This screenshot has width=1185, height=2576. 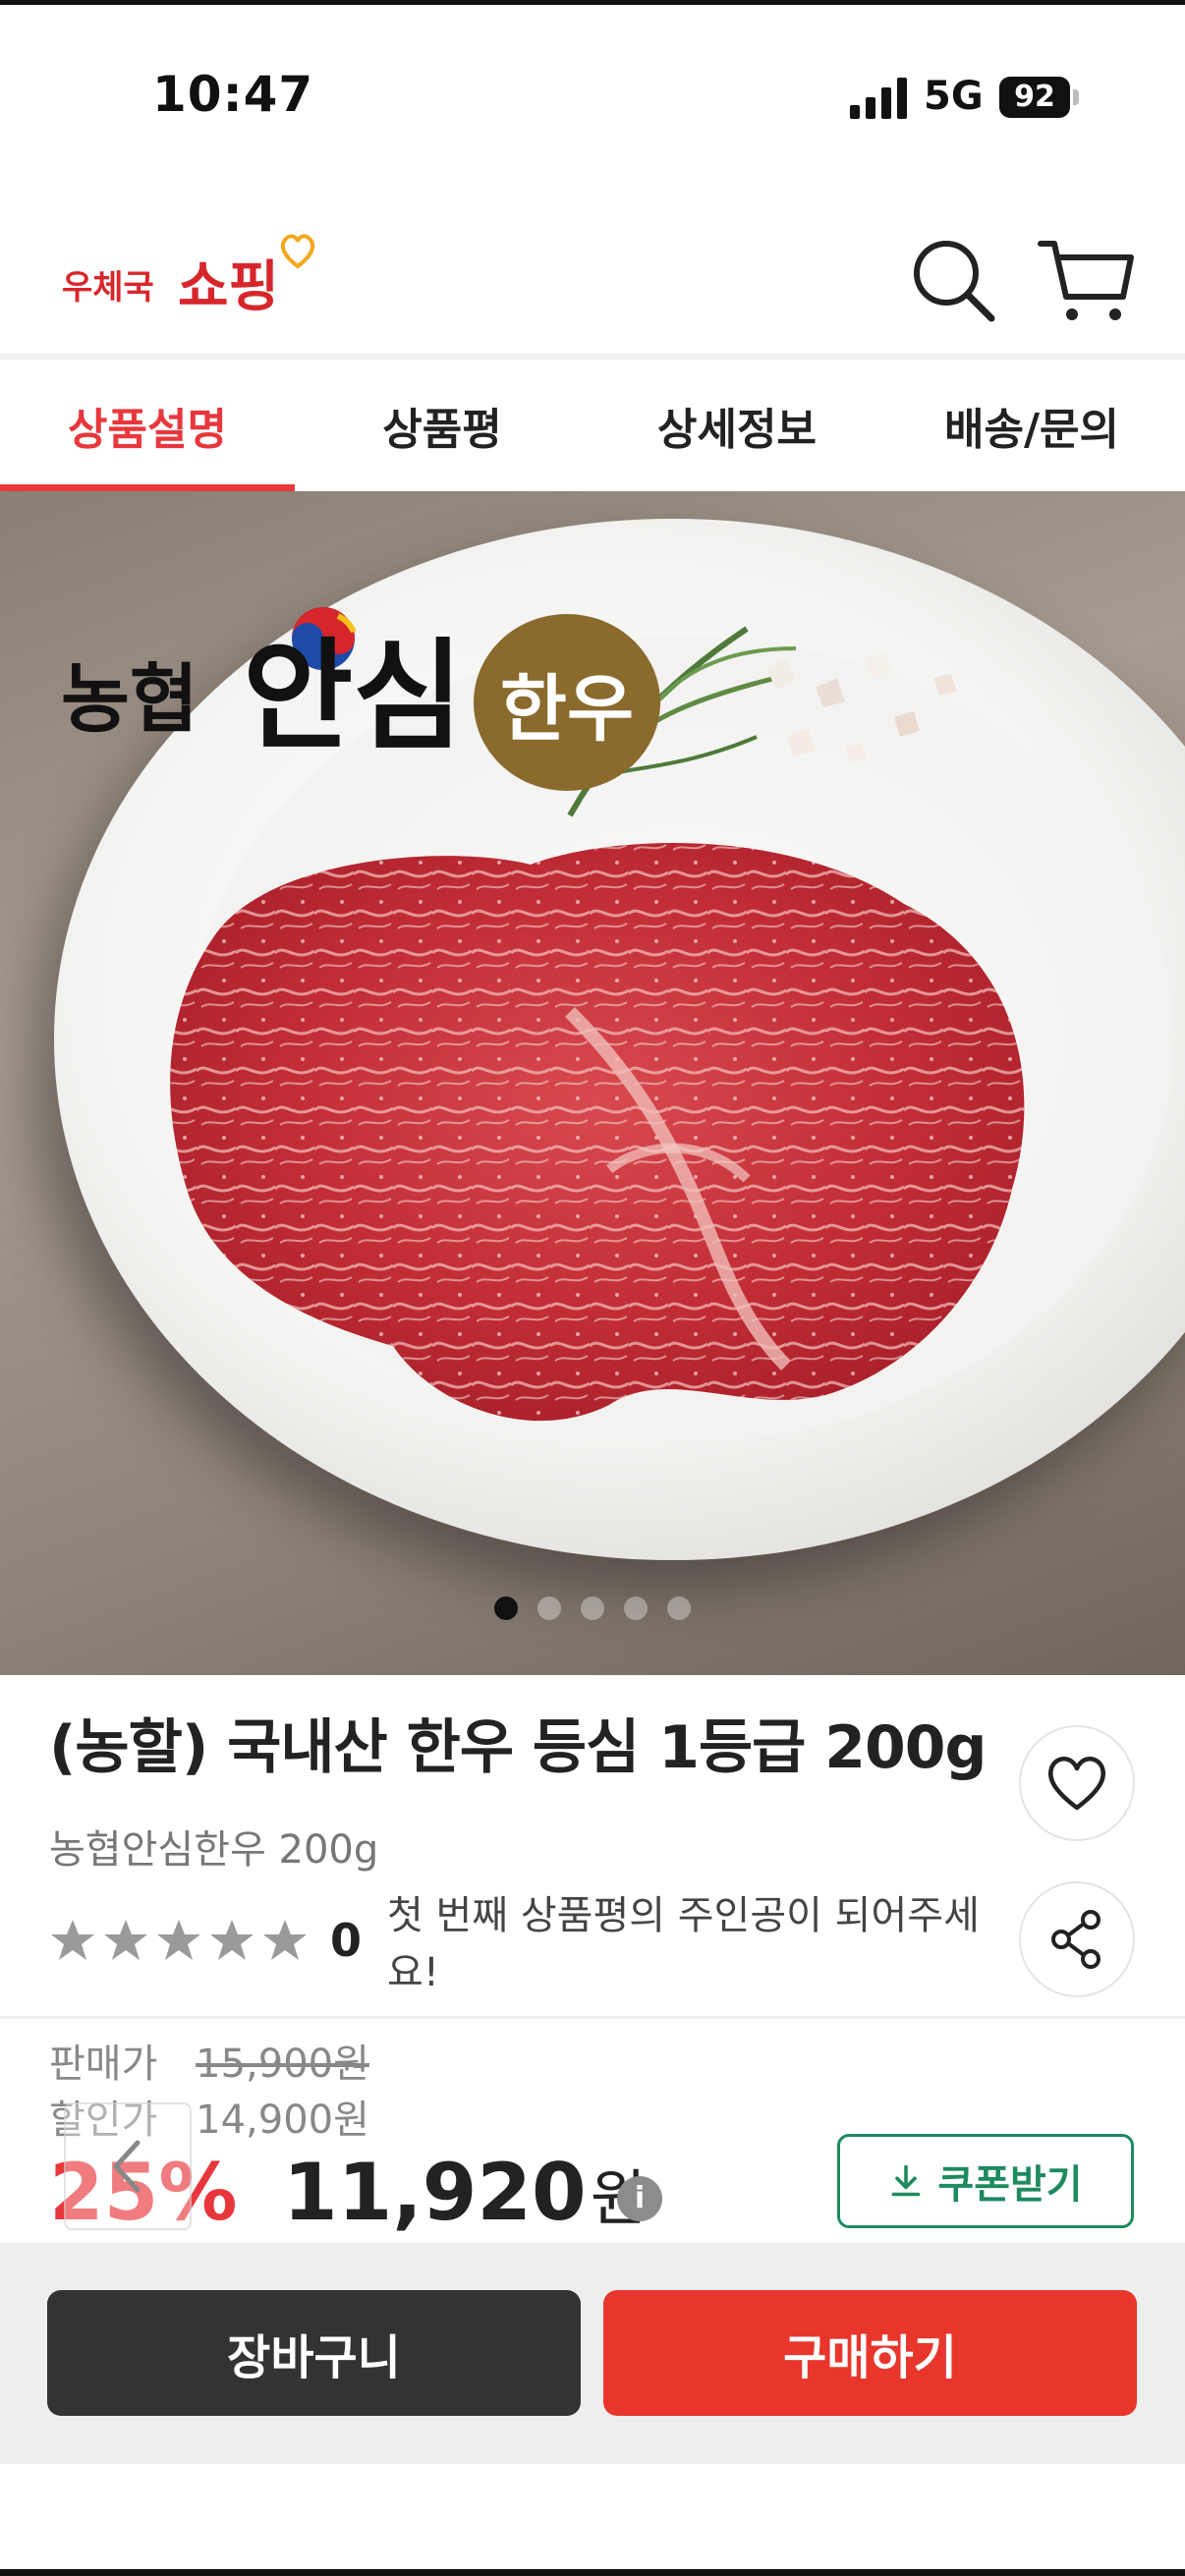 I want to click on list-price-label: 판매가, so click(x=104, y=2064).